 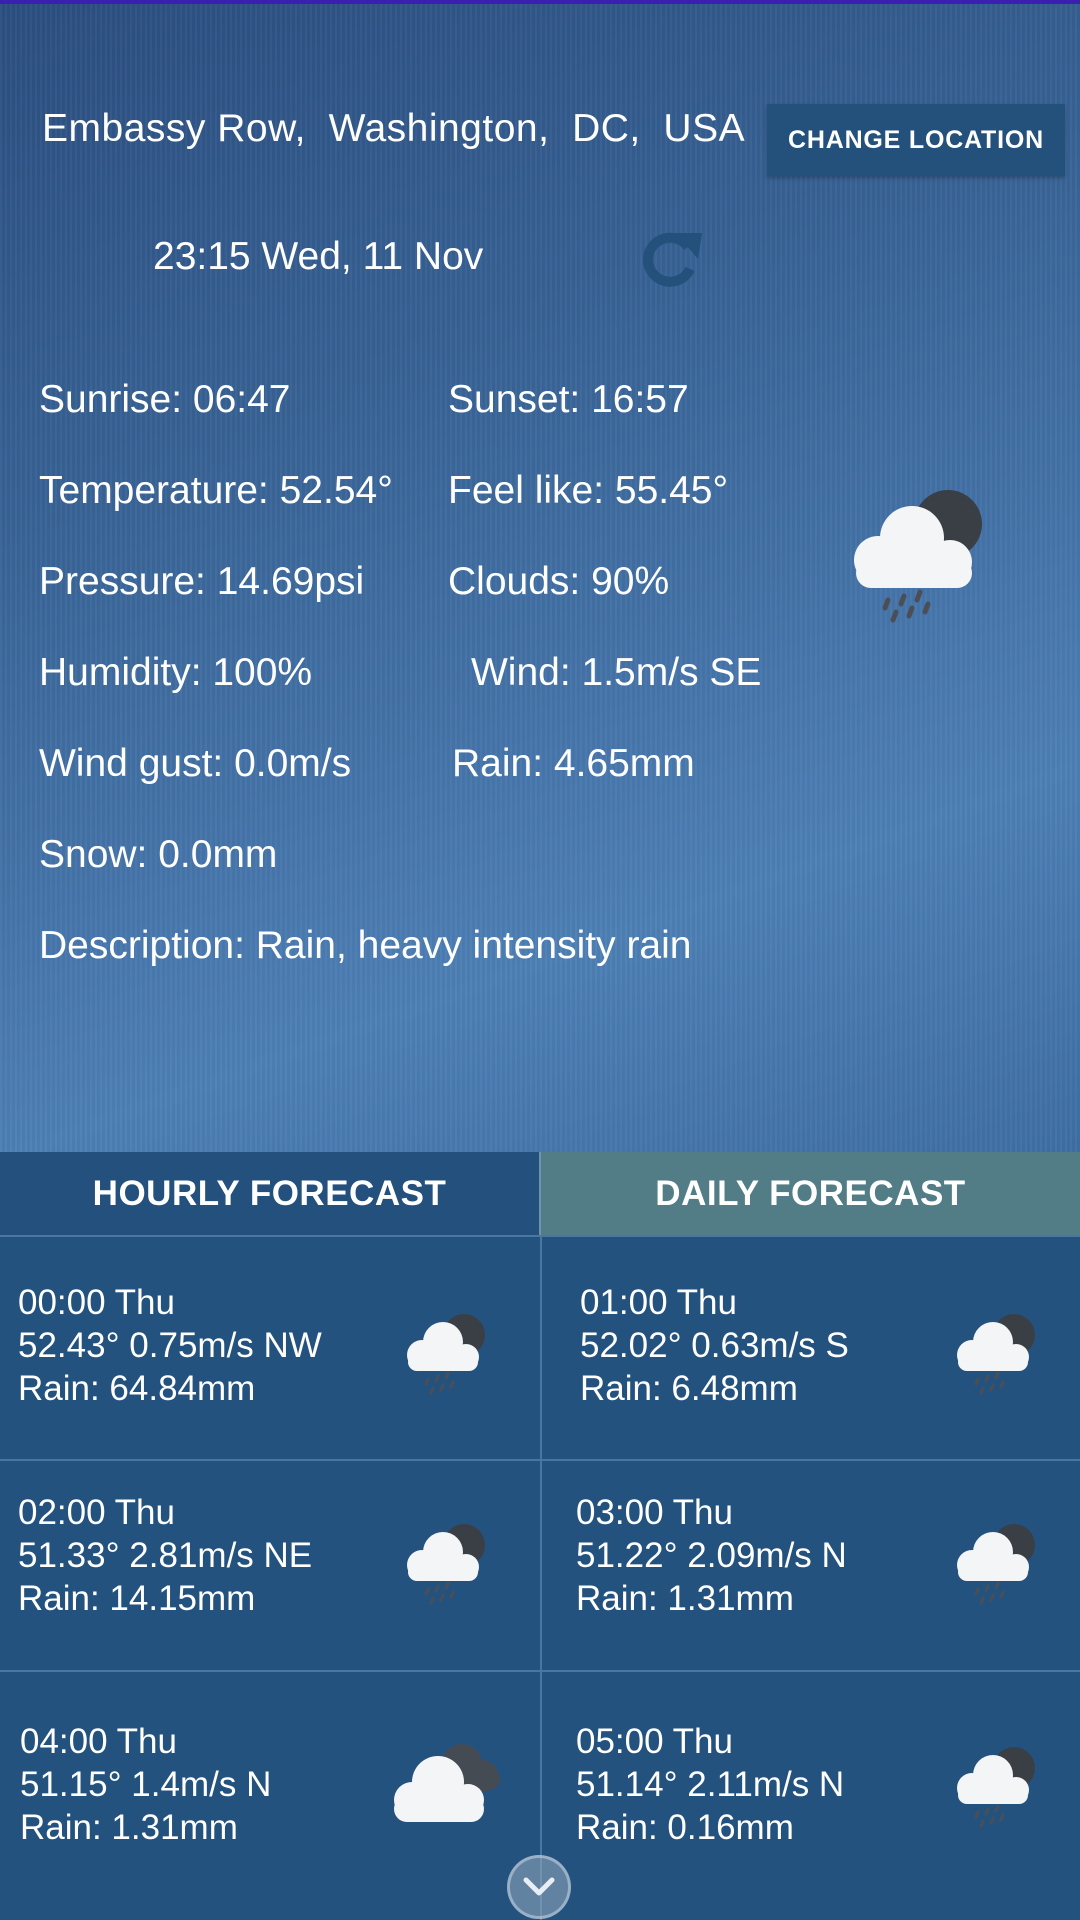 What do you see at coordinates (96, 1512) in the screenshot?
I see `forecast-time: 02:00 Thu` at bounding box center [96, 1512].